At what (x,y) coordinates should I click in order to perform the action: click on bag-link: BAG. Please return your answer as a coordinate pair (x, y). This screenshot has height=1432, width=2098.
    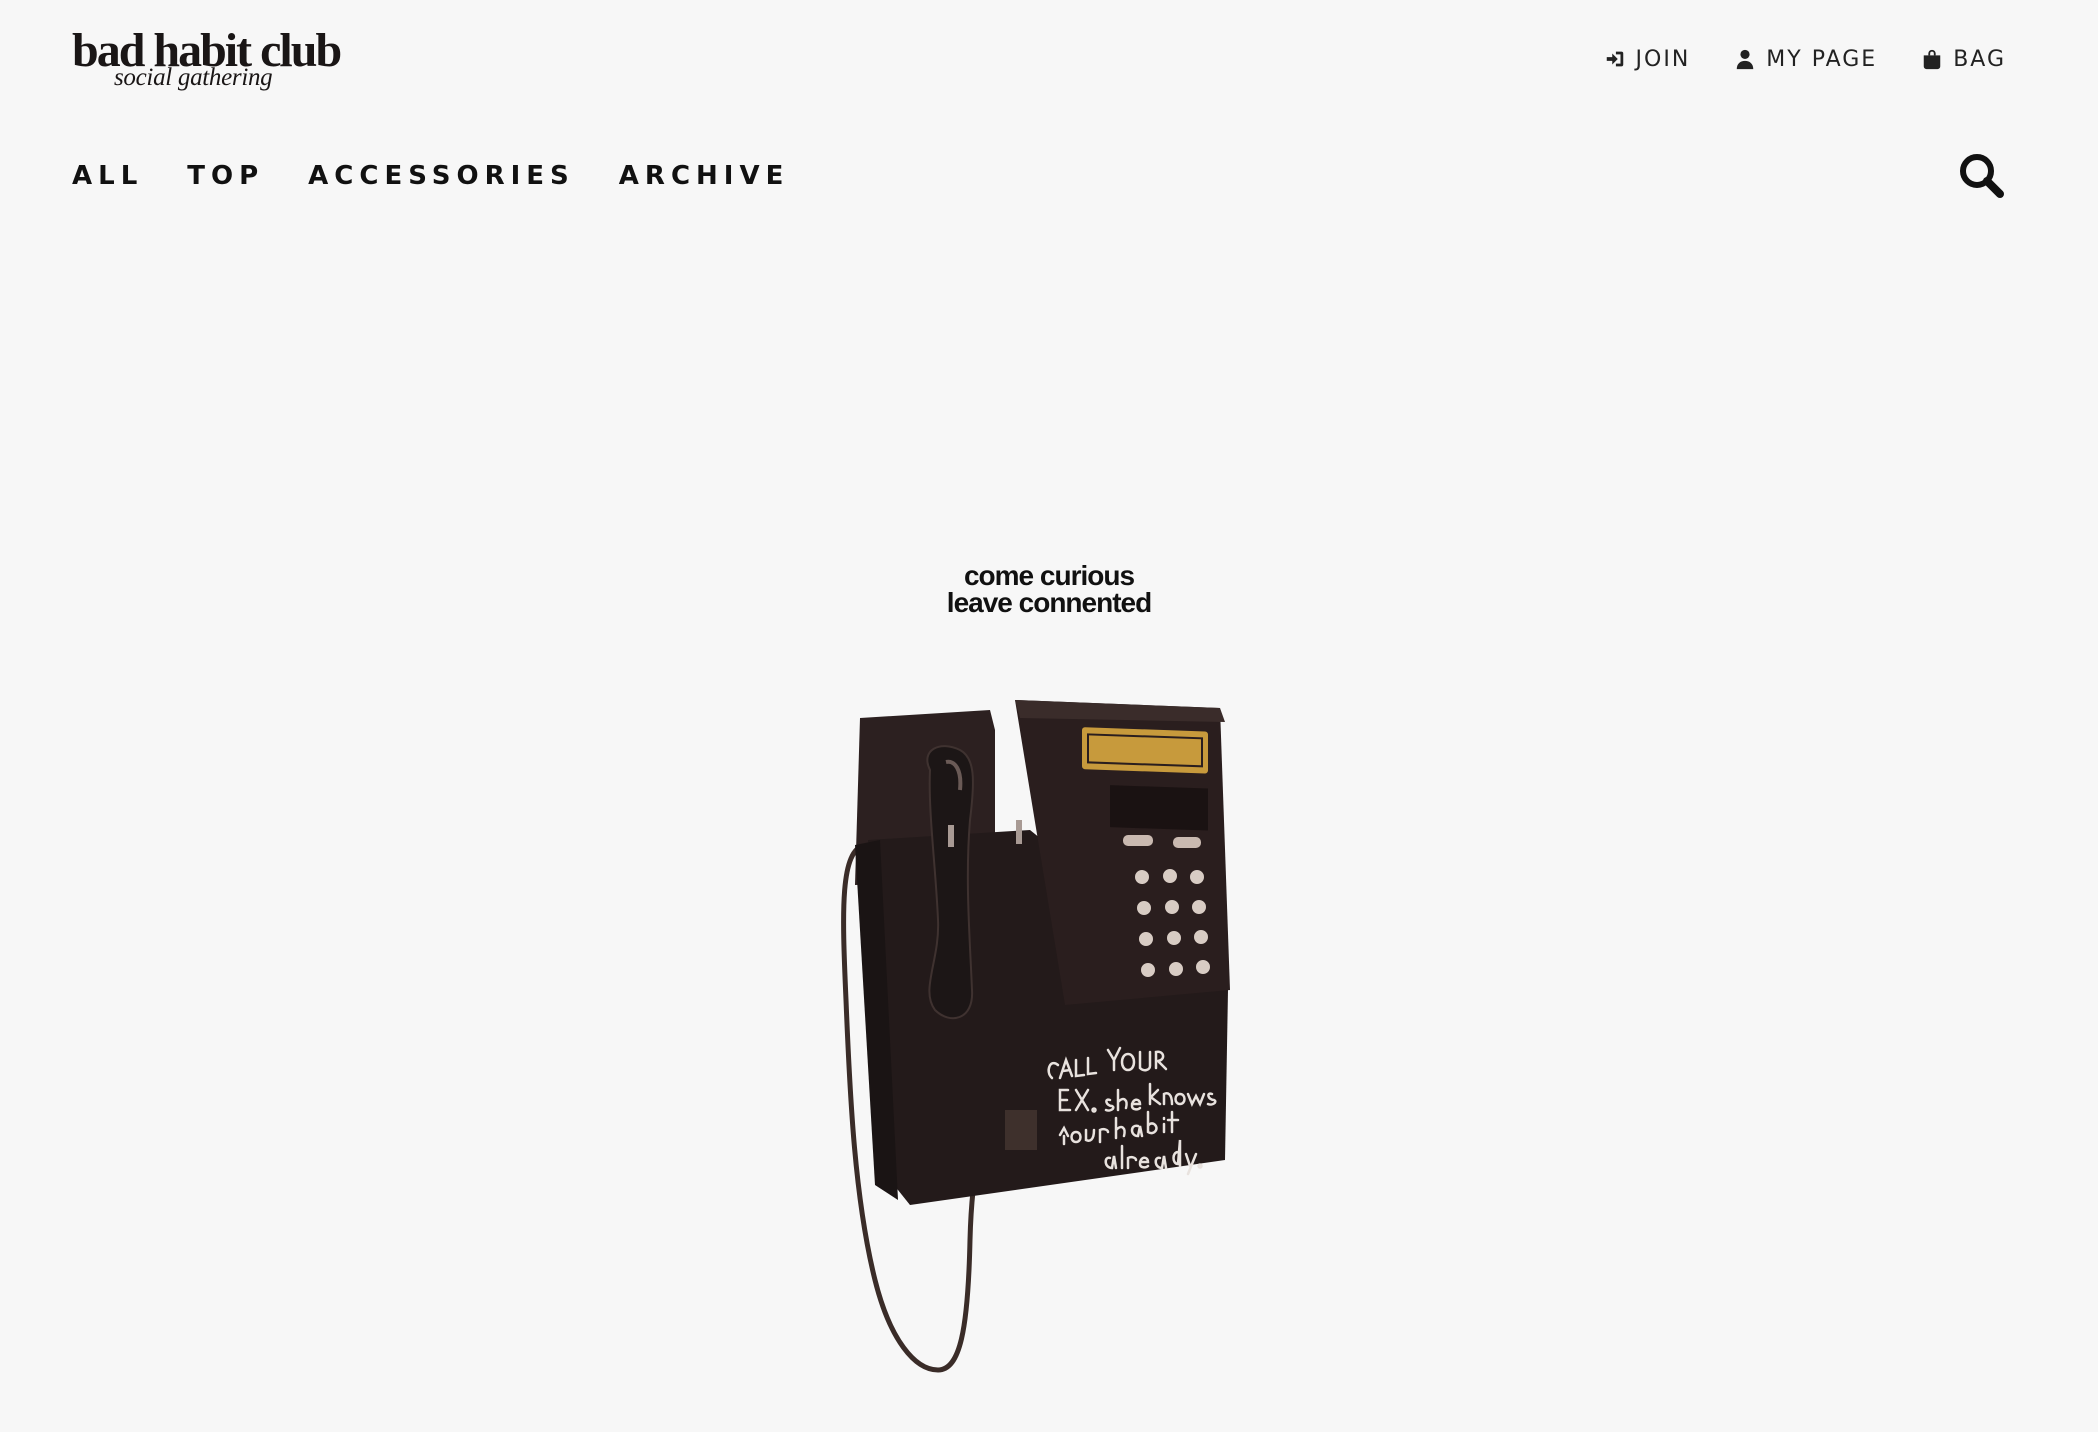
    Looking at the image, I should click on (1963, 59).